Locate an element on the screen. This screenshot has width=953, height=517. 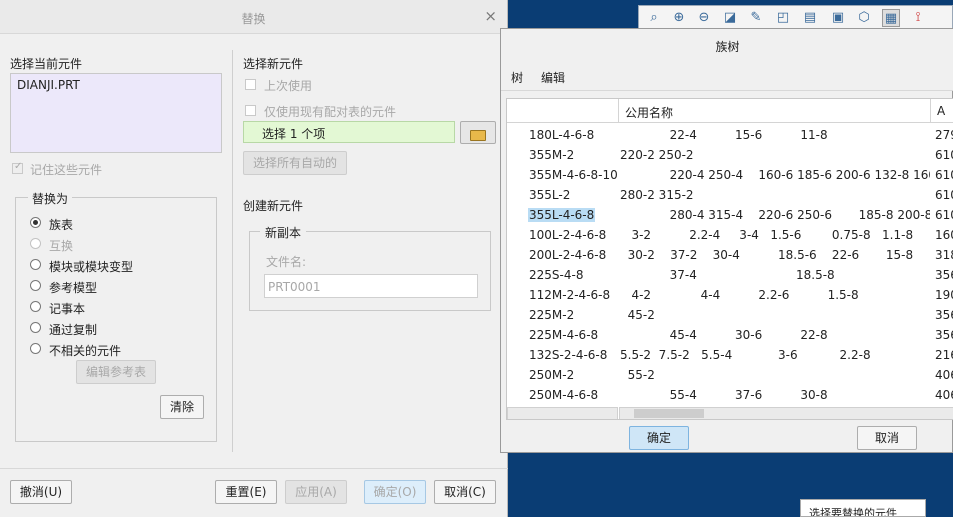
refit-icon: ◪ is located at coordinates (730, 18).